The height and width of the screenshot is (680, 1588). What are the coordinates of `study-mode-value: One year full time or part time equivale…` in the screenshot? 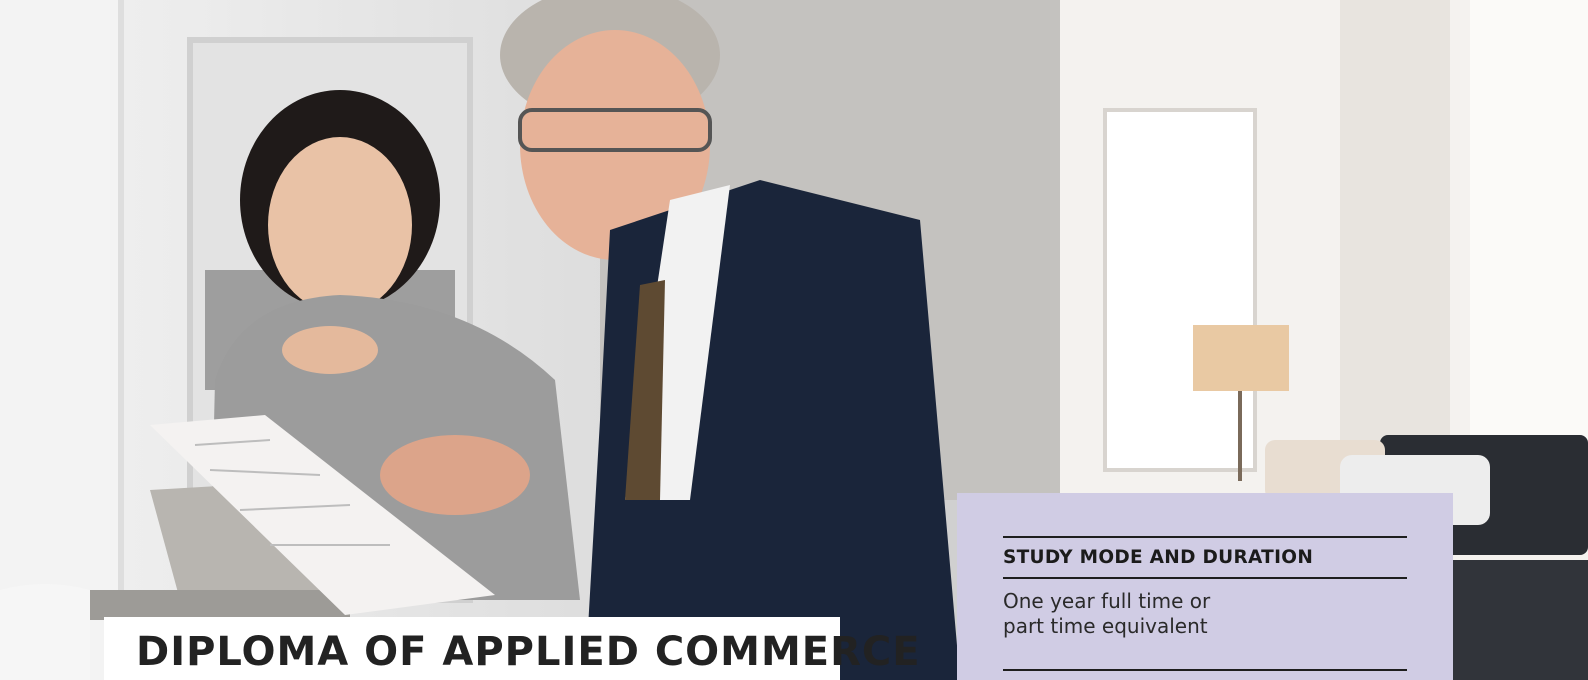 It's located at (1133, 614).